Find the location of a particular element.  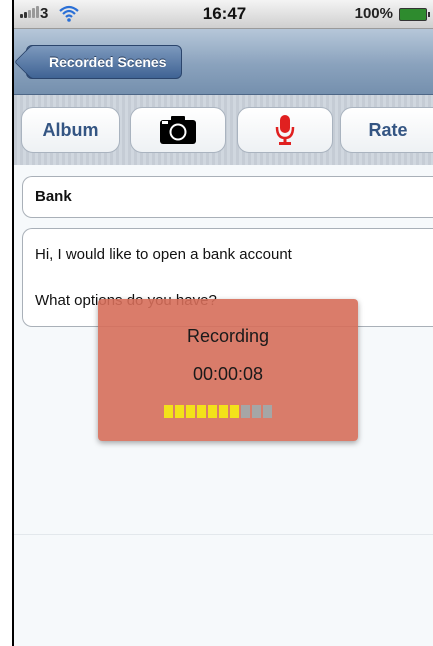

rate-button: Rate is located at coordinates (386, 130).